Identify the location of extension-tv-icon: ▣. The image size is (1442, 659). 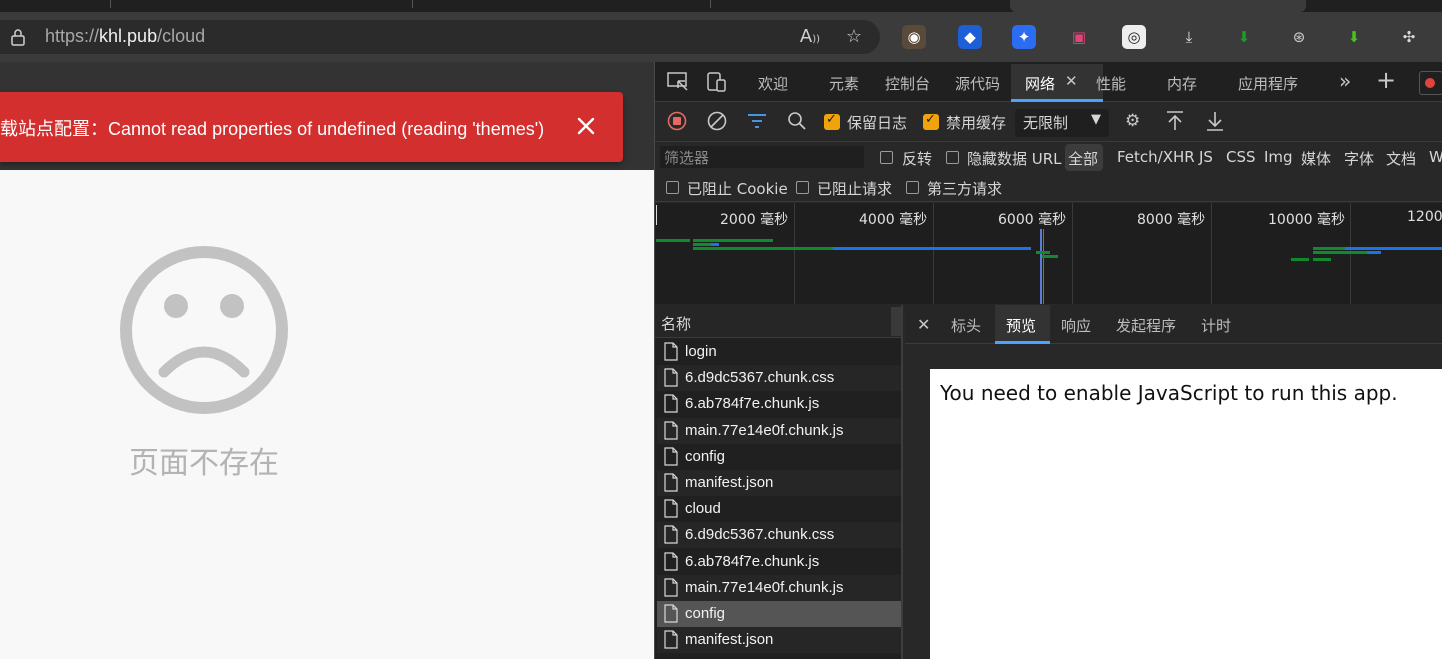
(1079, 37).